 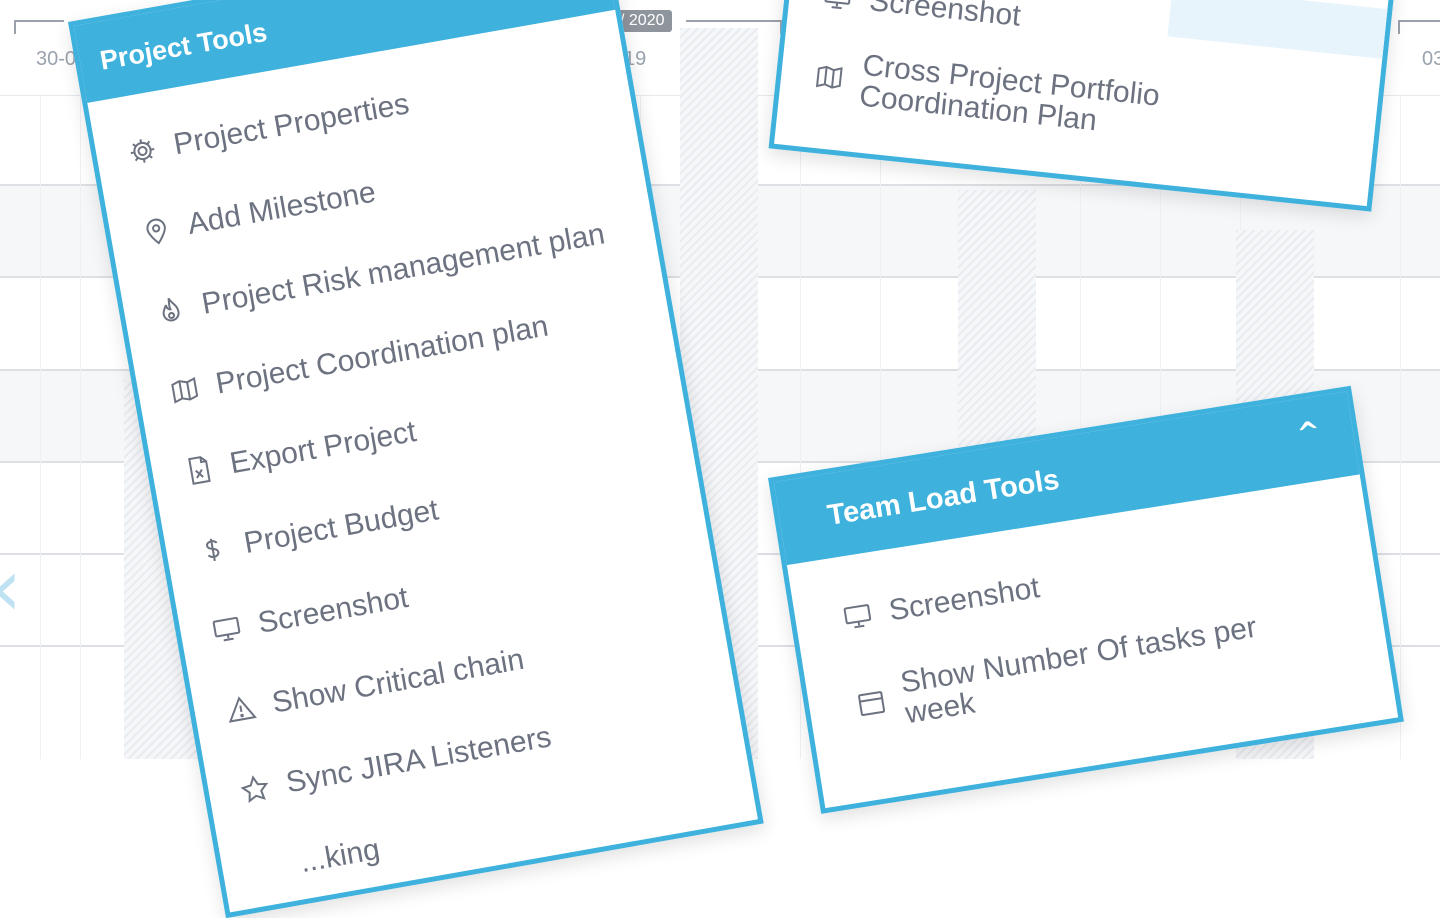 I want to click on menu-item-label: ...king, so click(x=340, y=855).